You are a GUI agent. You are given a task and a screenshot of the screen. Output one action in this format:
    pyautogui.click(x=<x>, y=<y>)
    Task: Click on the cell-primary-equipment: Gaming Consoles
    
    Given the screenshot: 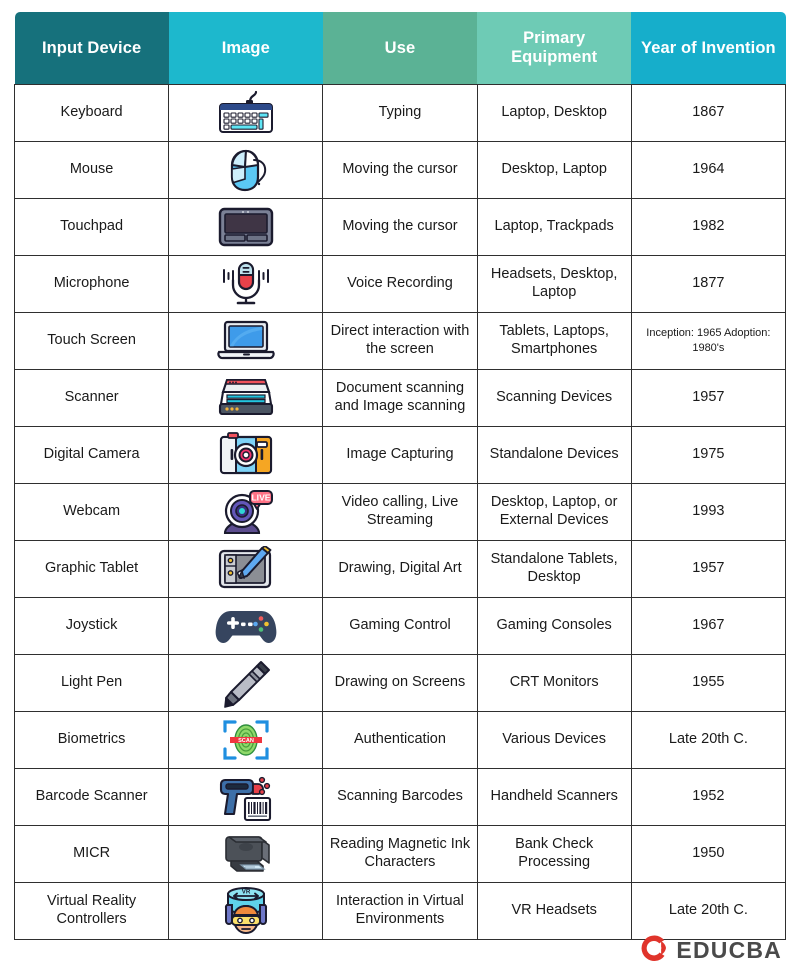 What is the action you would take?
    pyautogui.click(x=554, y=625)
    